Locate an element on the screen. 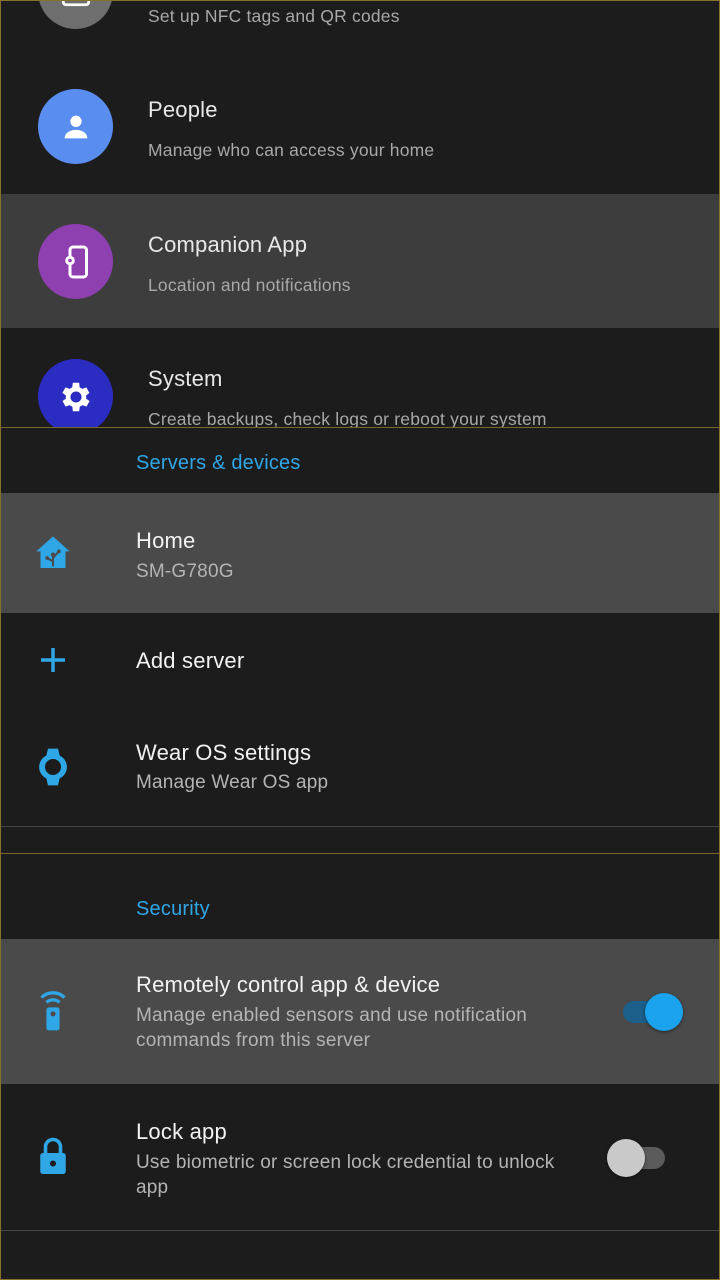 The height and width of the screenshot is (1280, 720). category-title-servers: Servers & devices is located at coordinates (218, 463).